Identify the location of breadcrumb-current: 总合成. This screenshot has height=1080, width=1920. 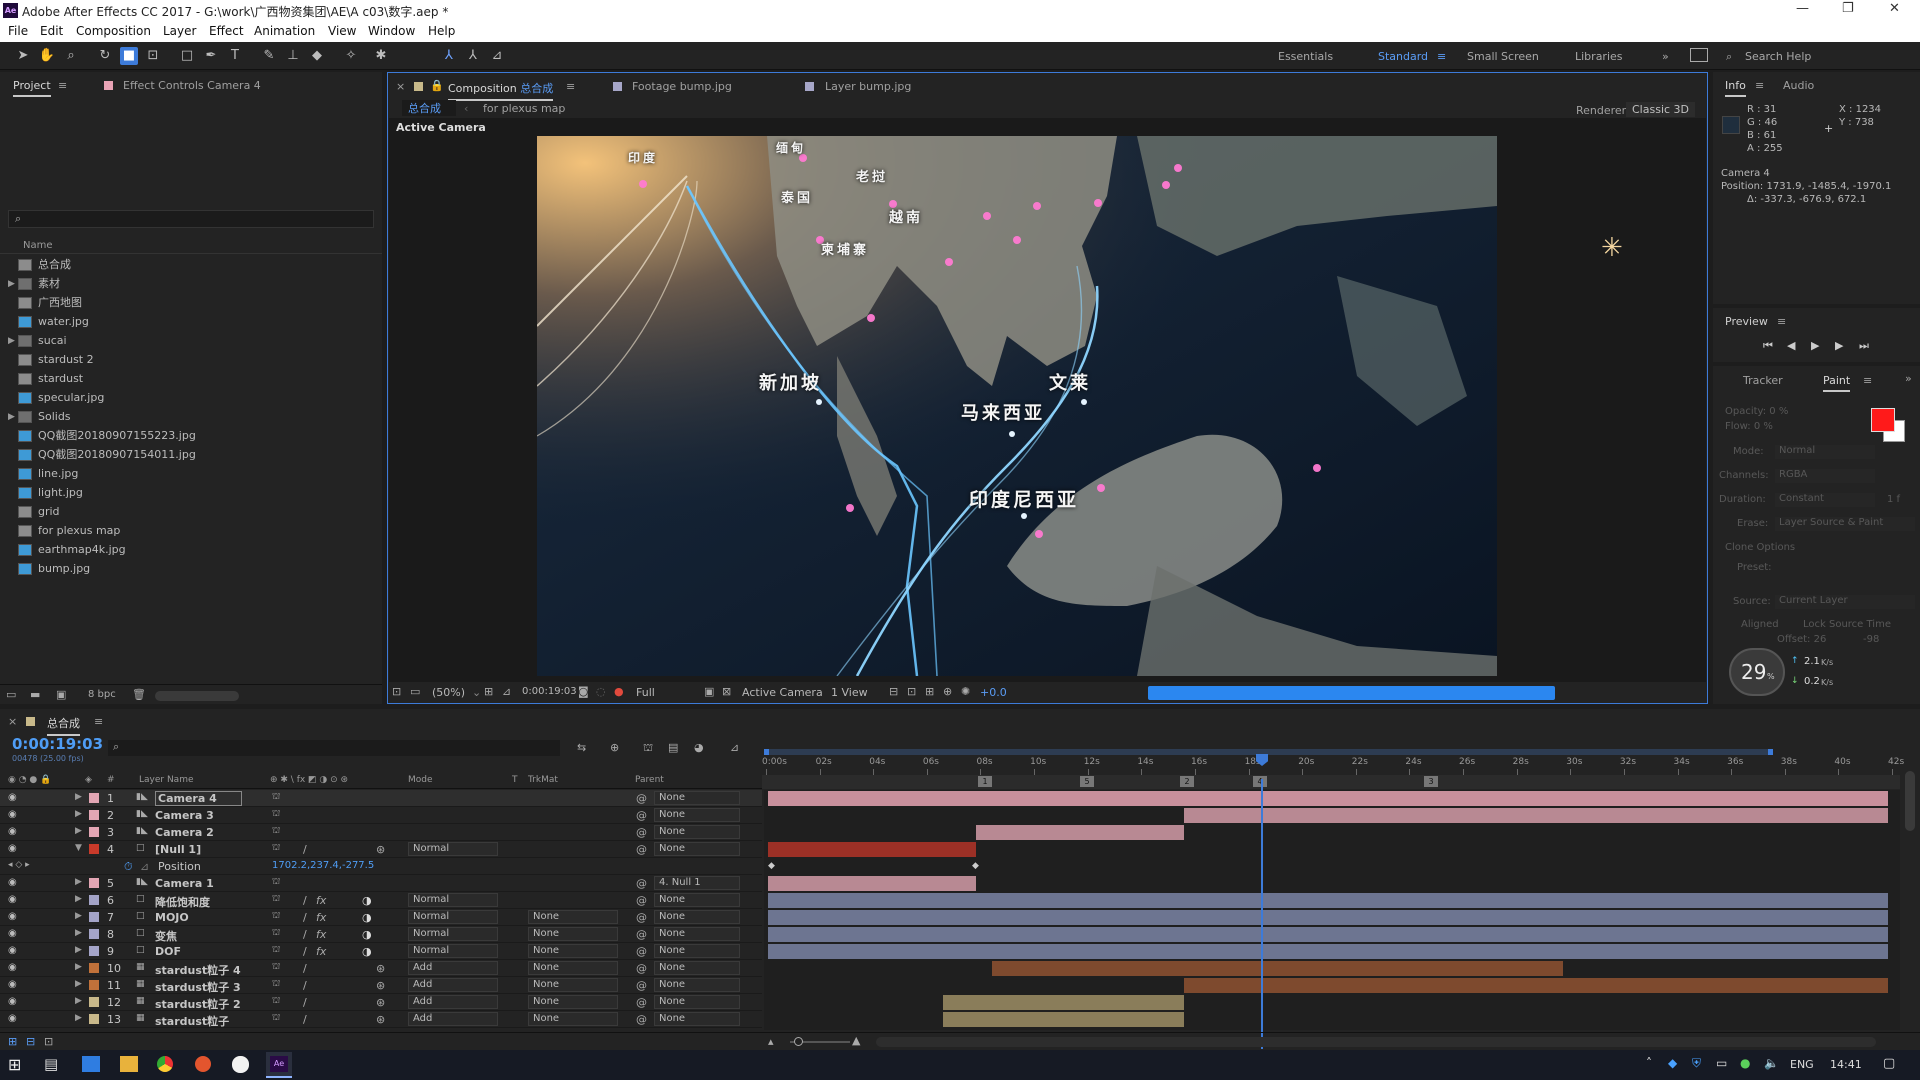
(429, 108).